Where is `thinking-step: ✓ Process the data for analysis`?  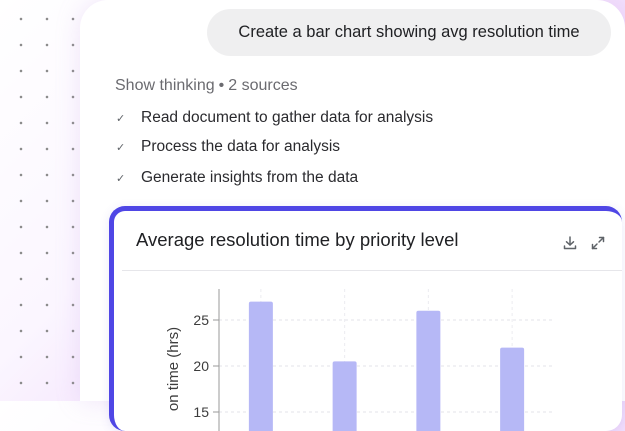
thinking-step: ✓ Process the data for analysis is located at coordinates (228, 147).